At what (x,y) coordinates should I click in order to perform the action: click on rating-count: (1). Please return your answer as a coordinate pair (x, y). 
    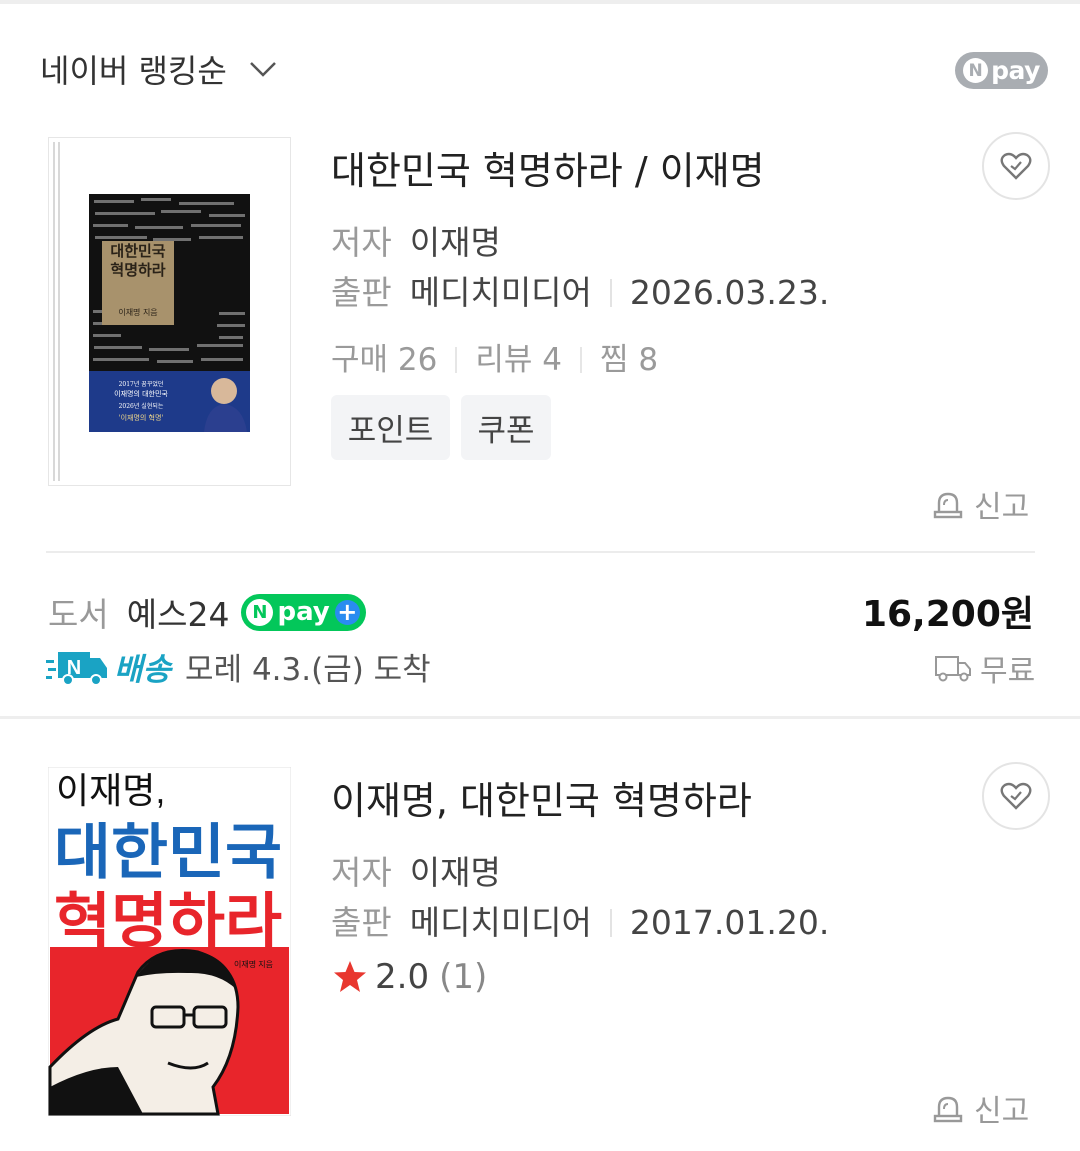
    Looking at the image, I should click on (463, 977).